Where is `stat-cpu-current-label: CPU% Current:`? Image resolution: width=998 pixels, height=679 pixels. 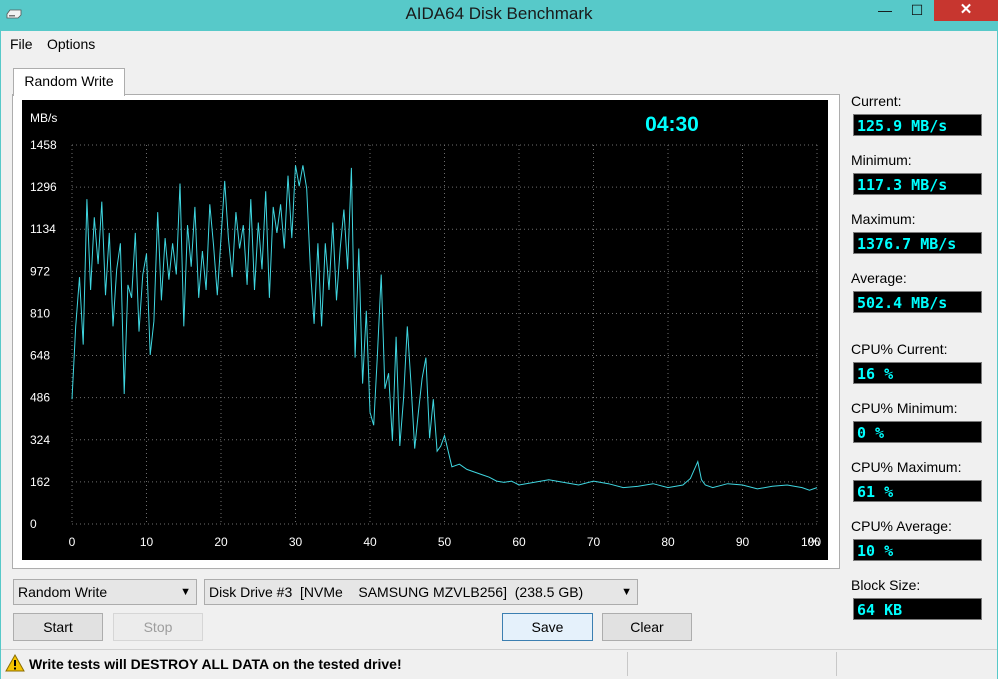 stat-cpu-current-label: CPU% Current: is located at coordinates (899, 349).